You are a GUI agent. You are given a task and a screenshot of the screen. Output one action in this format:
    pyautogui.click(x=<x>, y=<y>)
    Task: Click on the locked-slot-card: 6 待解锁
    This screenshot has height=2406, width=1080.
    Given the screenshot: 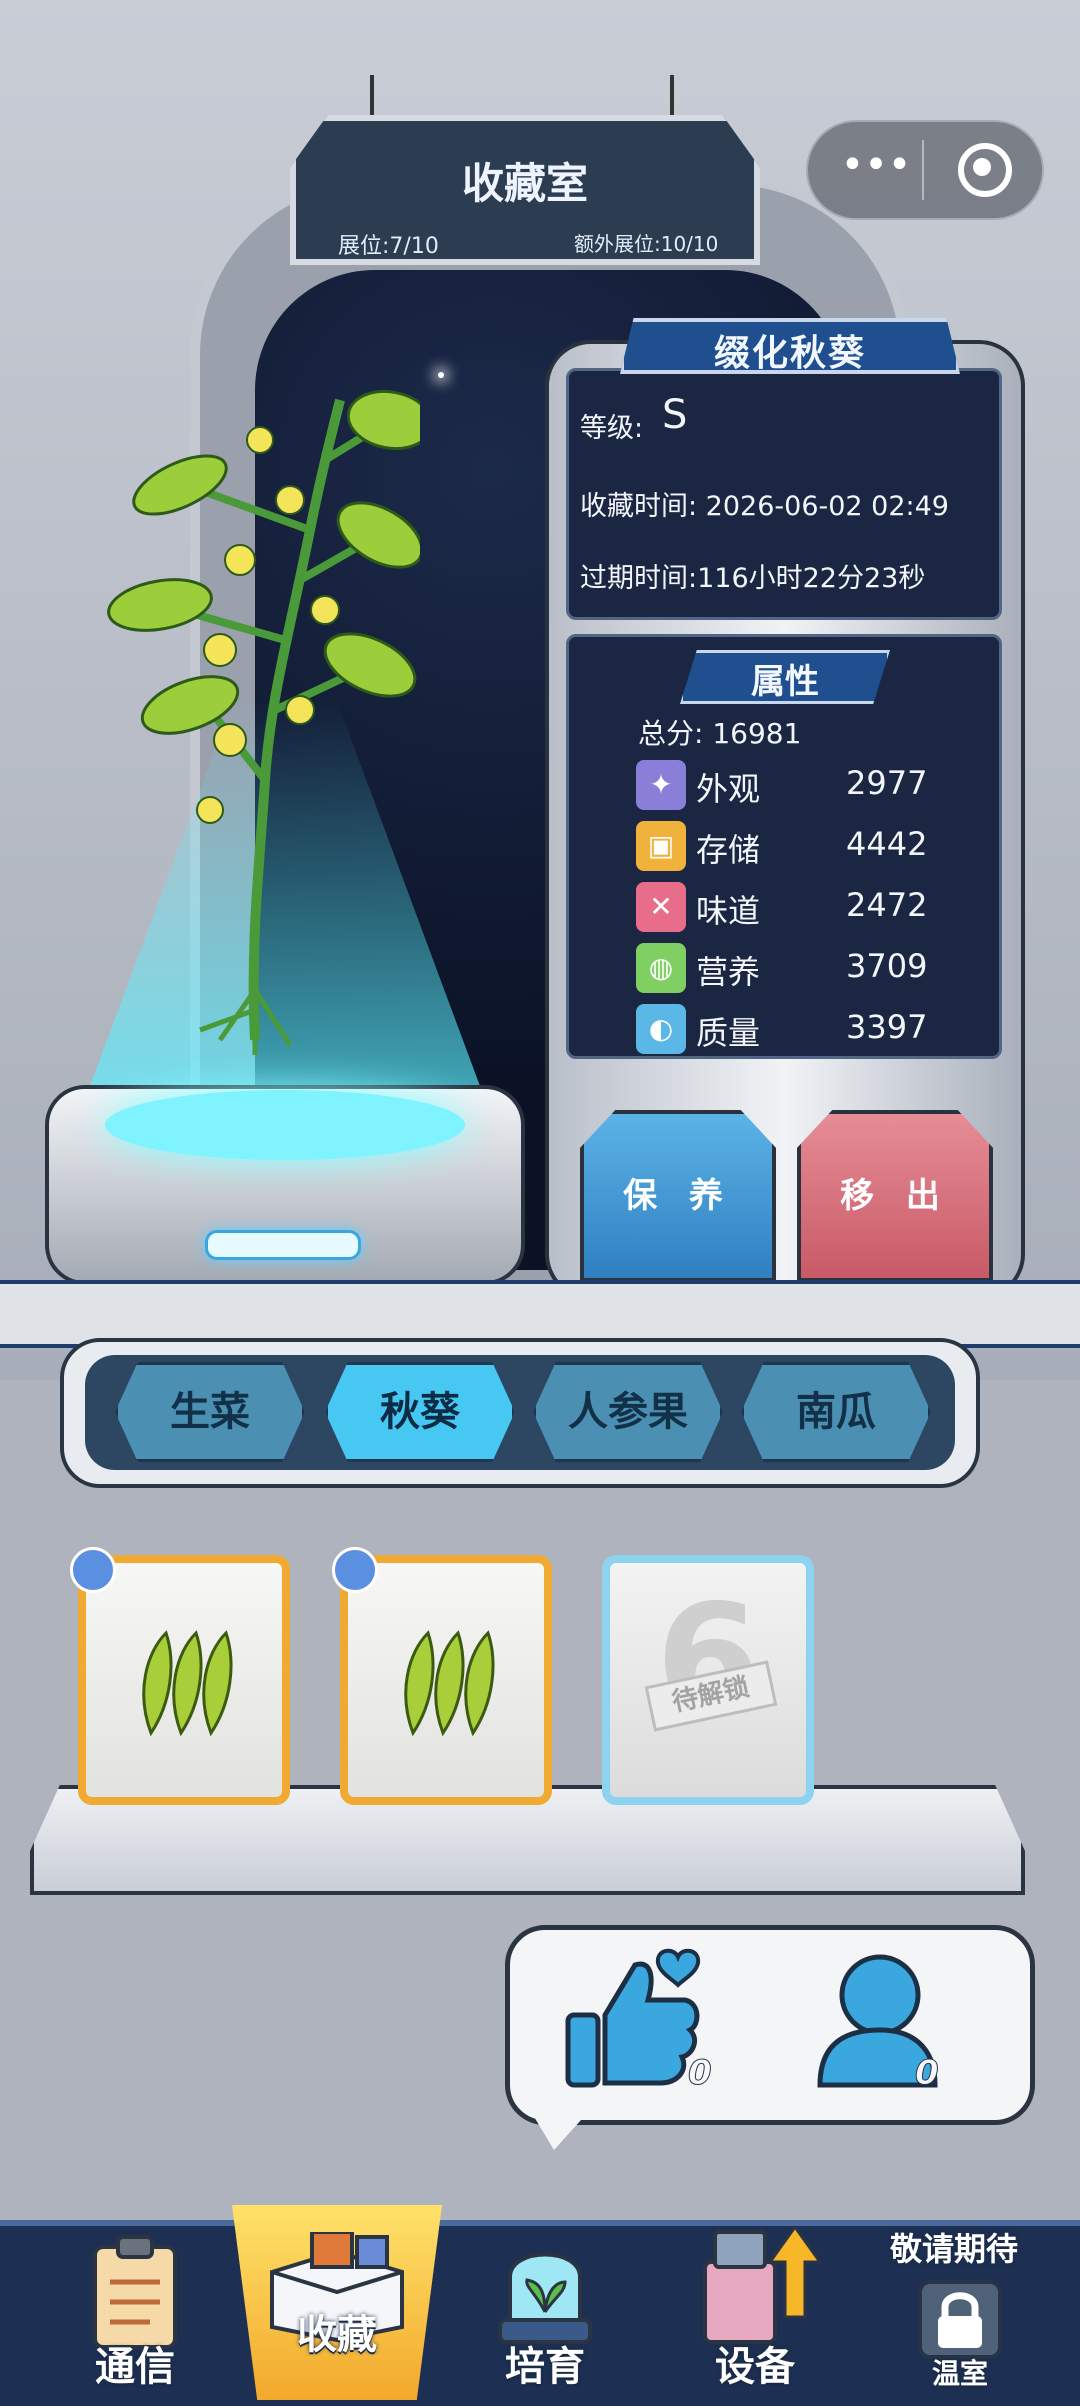 What is the action you would take?
    pyautogui.click(x=708, y=1680)
    